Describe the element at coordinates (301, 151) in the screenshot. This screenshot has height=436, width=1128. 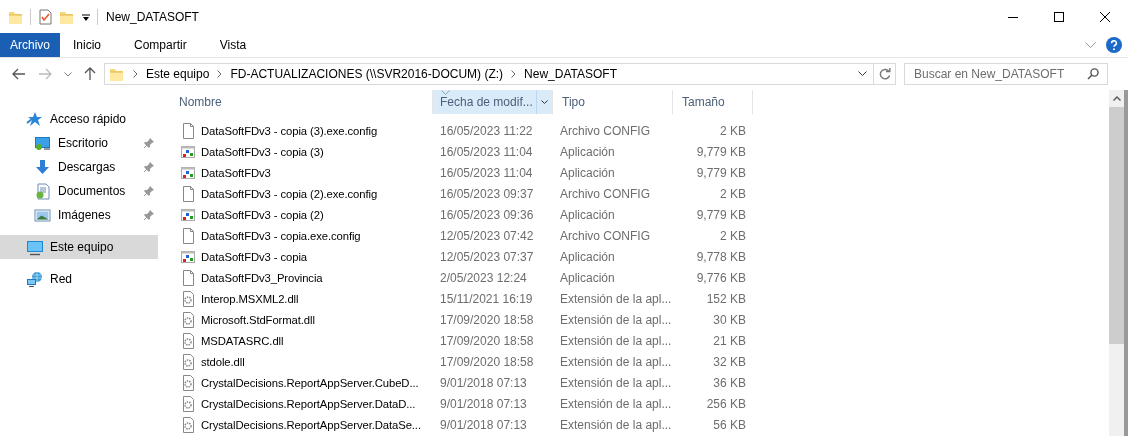
I see `file-name-cell: DataSoftFDv3 - copia (3)` at that location.